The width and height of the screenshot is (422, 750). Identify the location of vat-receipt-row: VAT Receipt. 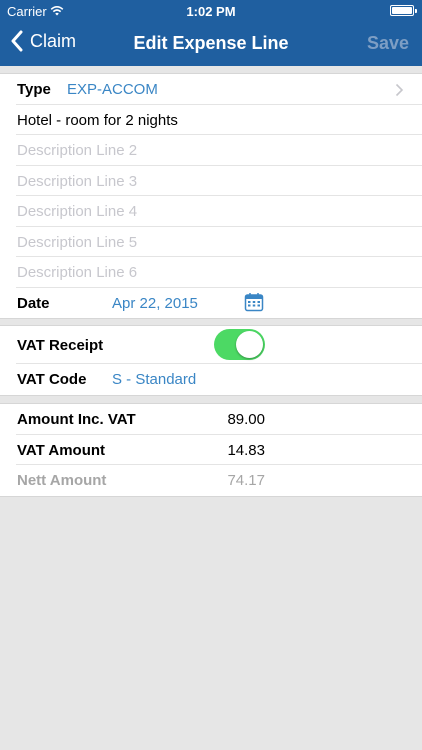
(211, 345).